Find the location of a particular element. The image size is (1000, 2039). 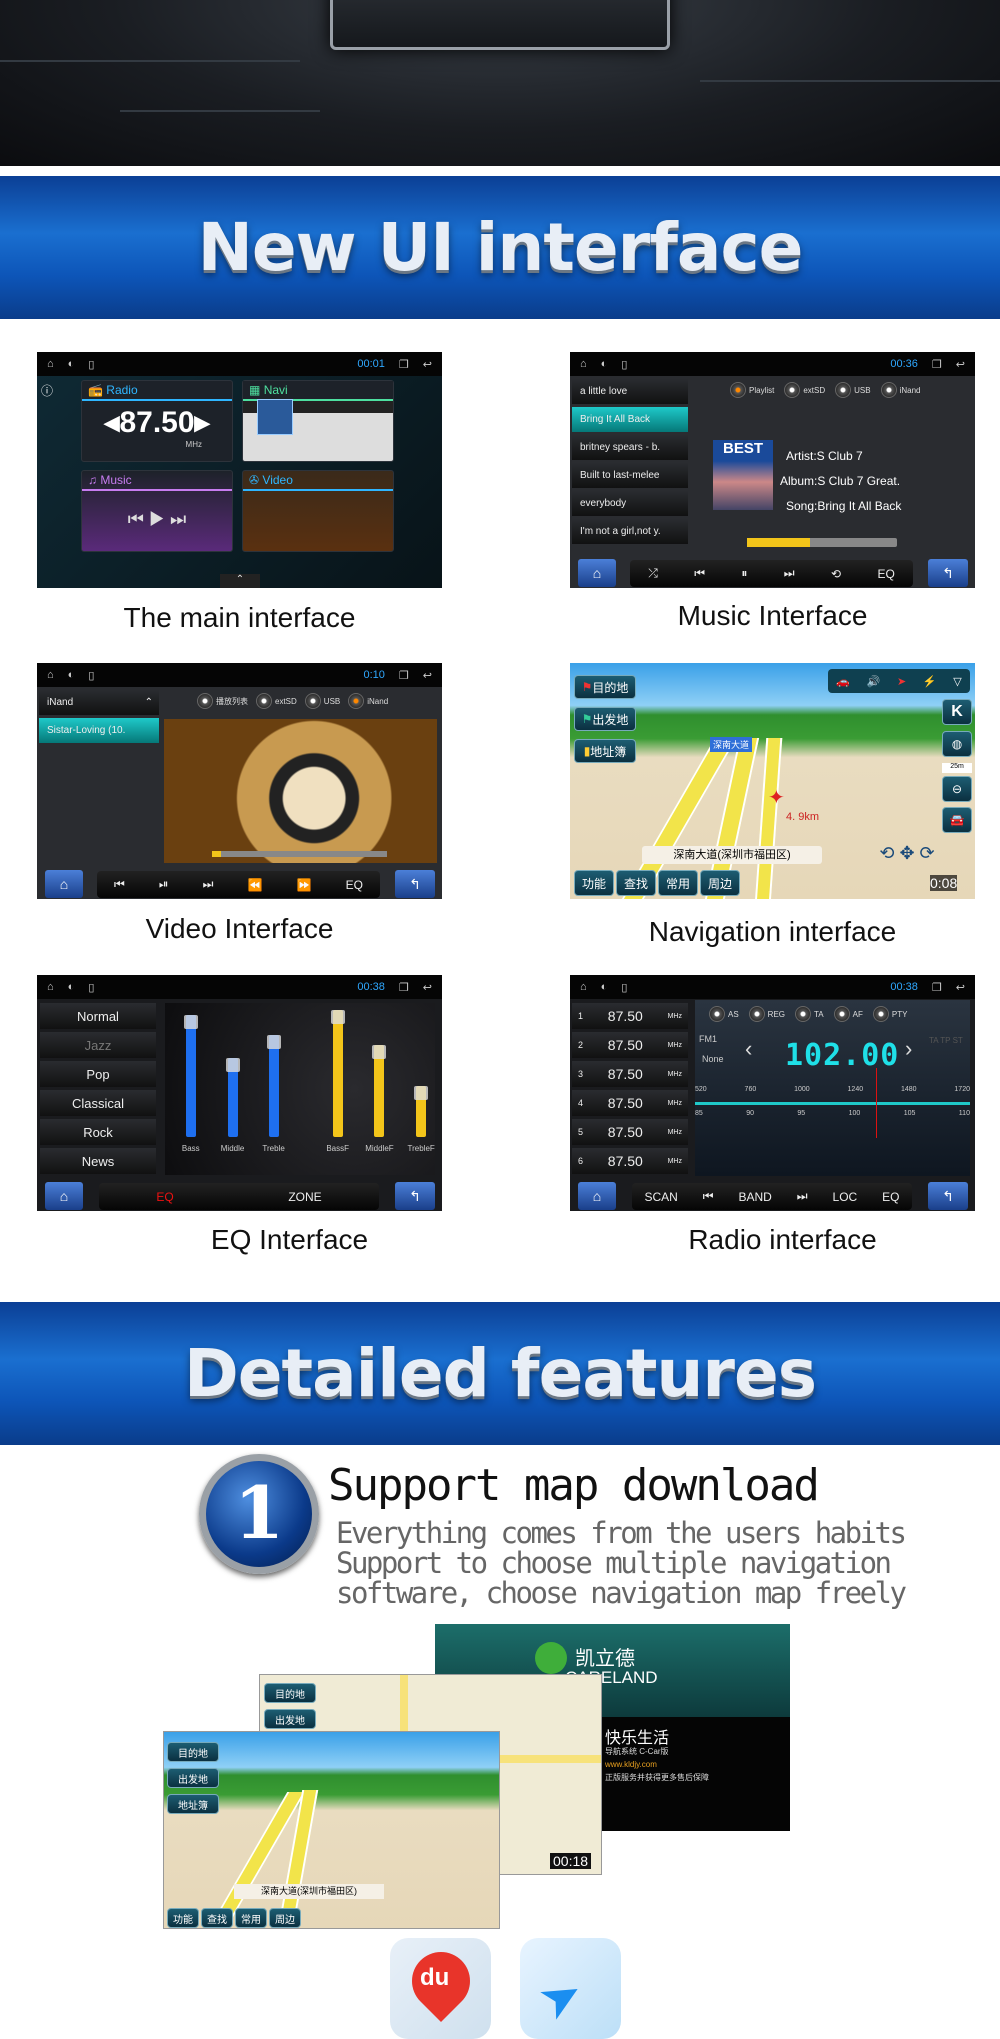

tab-eq: EQ is located at coordinates (164, 1197).